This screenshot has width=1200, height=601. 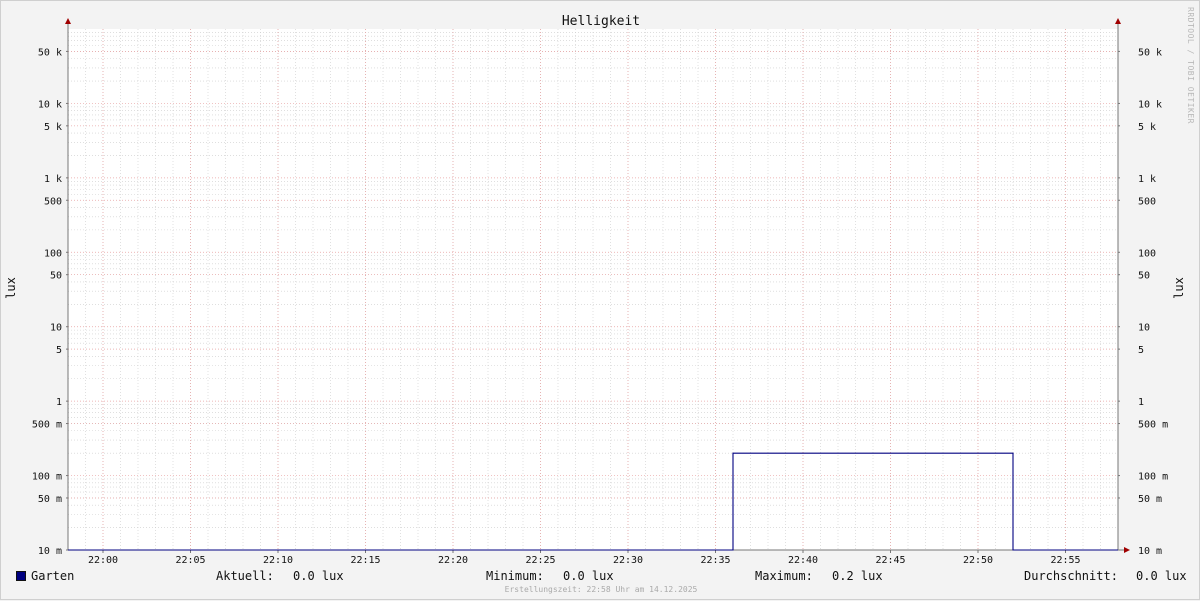 What do you see at coordinates (318, 576) in the screenshot?
I see `legend-current-value: 0.0 lux` at bounding box center [318, 576].